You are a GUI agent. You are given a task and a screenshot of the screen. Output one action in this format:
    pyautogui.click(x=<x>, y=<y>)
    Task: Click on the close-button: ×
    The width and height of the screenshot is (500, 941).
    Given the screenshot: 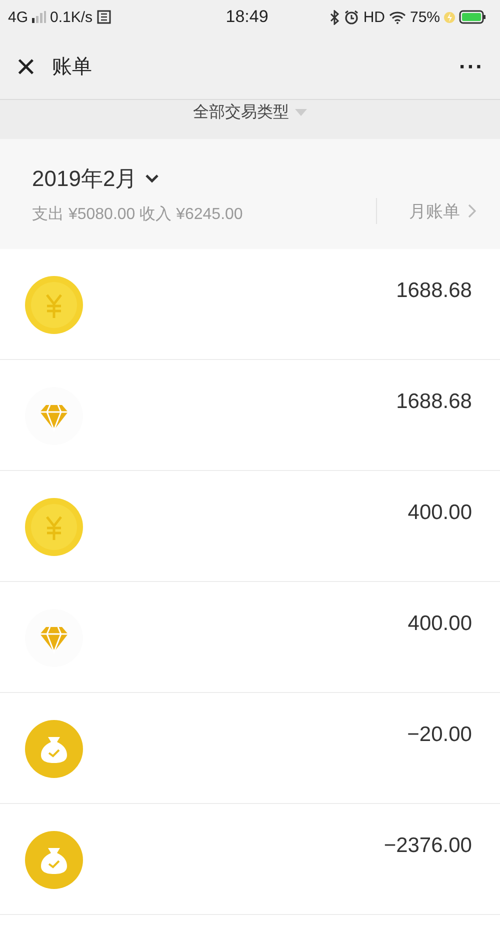 What is the action you would take?
    pyautogui.click(x=26, y=67)
    